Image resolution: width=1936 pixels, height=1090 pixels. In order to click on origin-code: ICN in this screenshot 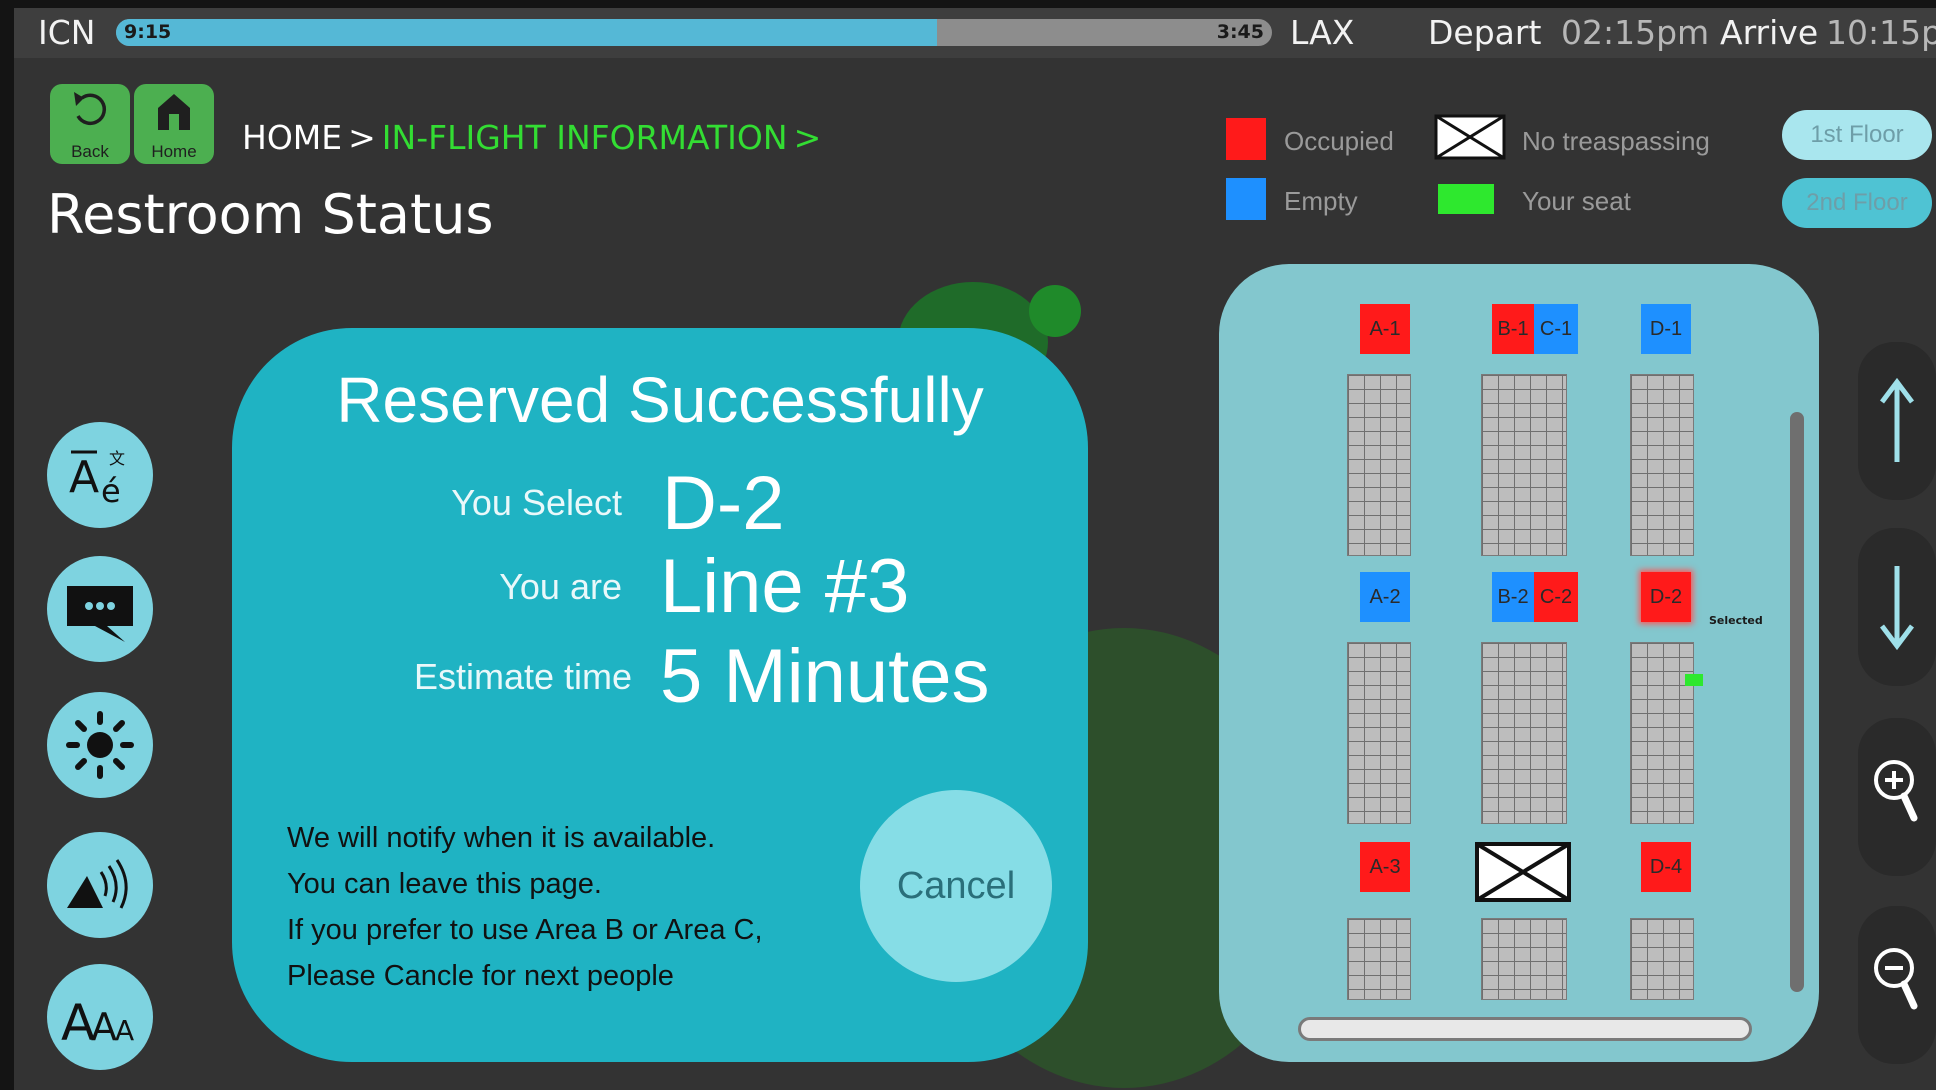, I will do `click(67, 32)`.